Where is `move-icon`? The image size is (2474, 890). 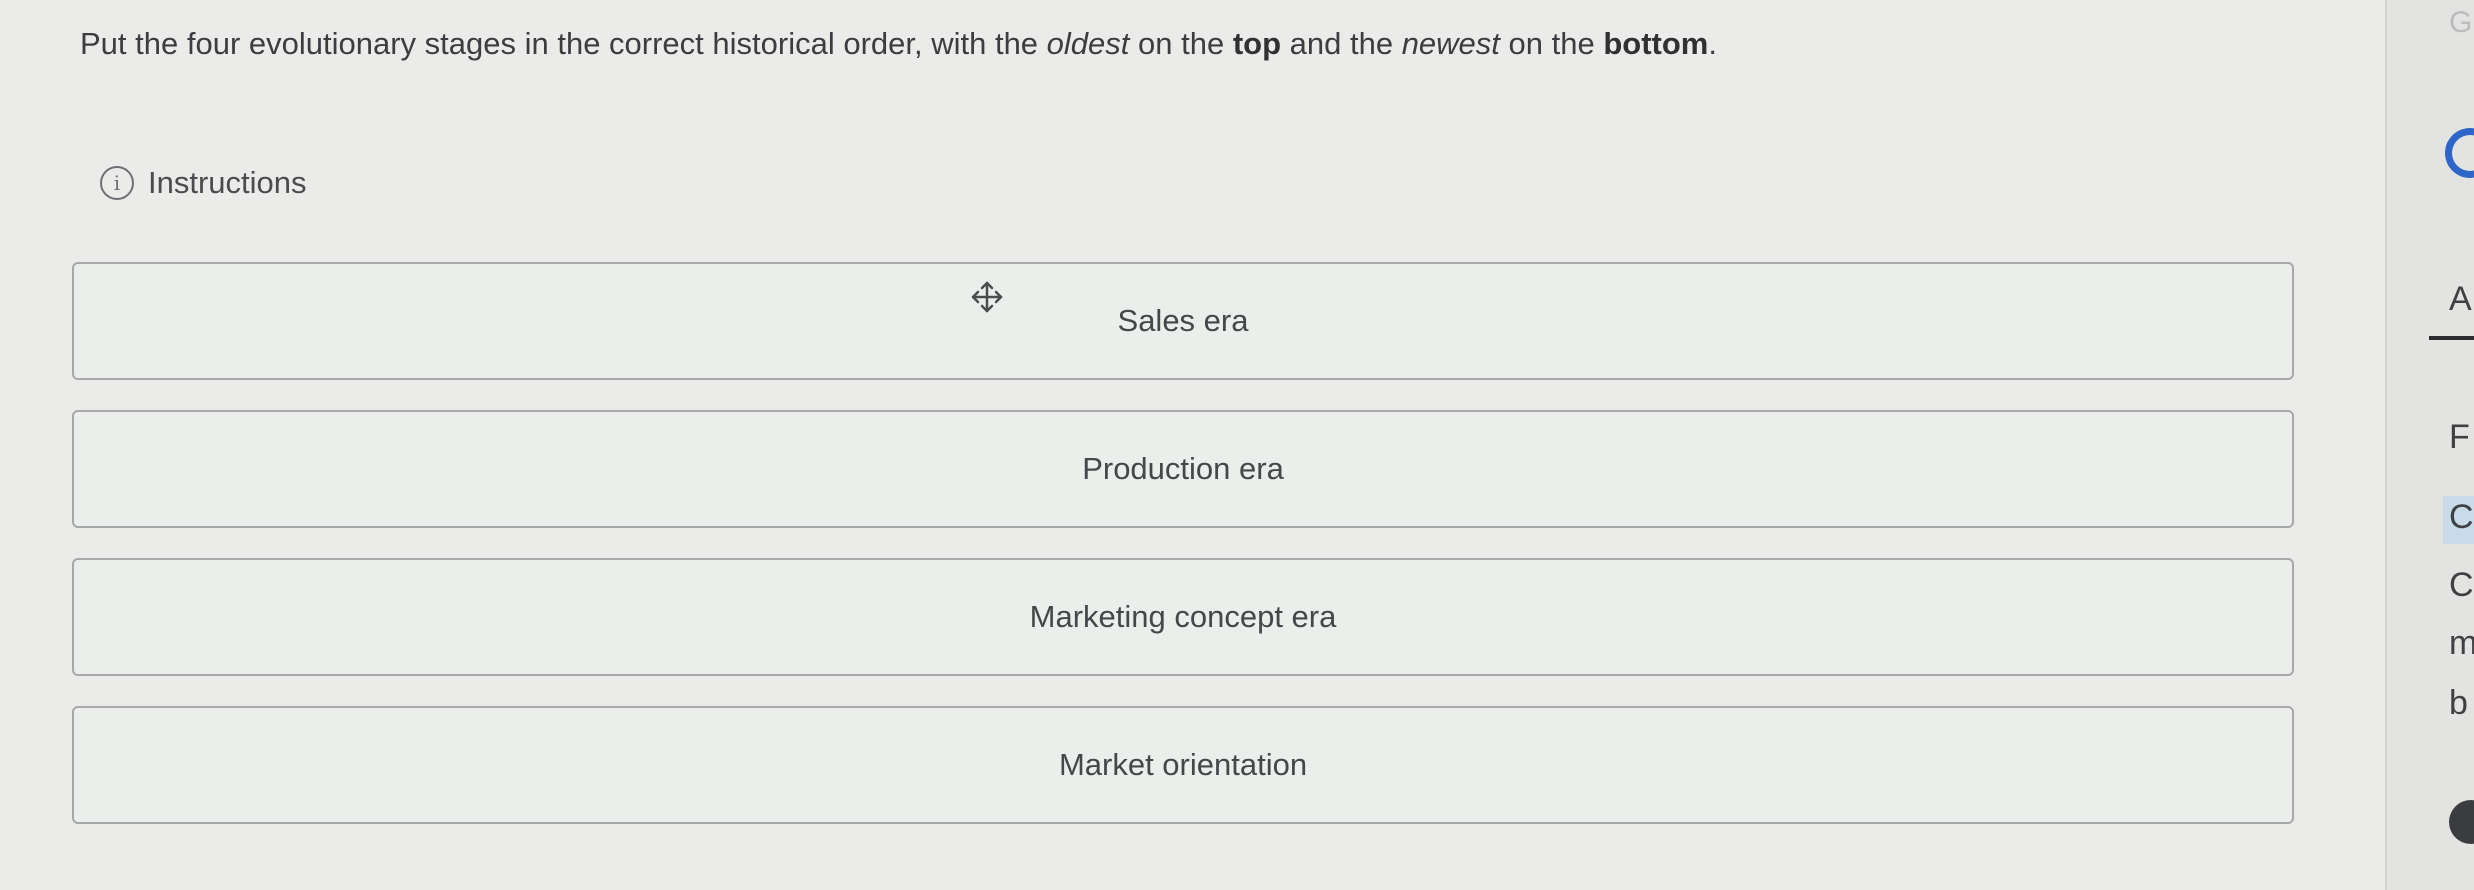 move-icon is located at coordinates (987, 297).